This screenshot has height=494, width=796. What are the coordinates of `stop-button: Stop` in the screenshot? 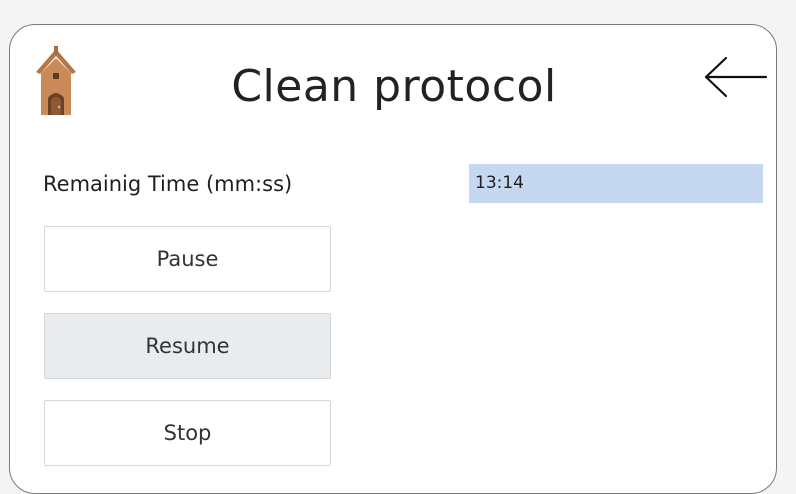 It's located at (187, 433).